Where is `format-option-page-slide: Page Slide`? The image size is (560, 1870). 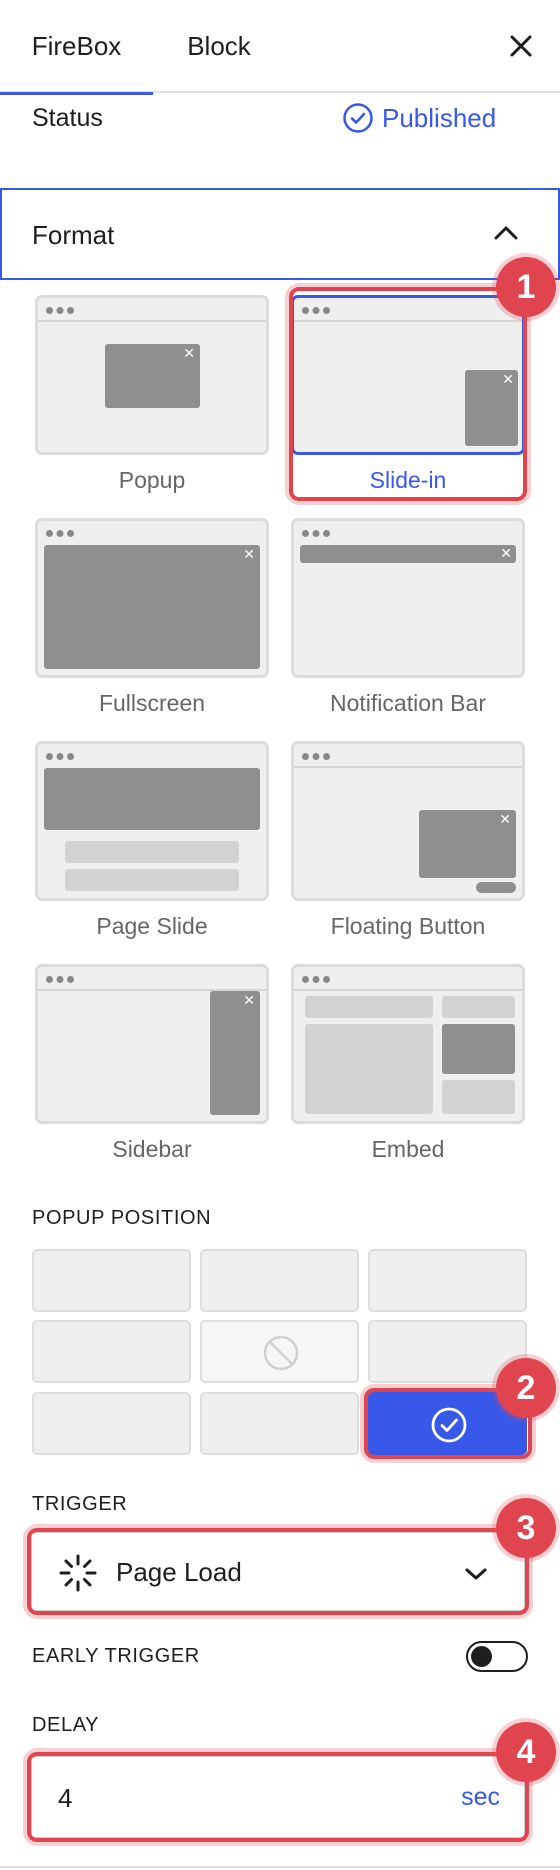
format-option-page-slide: Page Slide is located at coordinates (152, 840).